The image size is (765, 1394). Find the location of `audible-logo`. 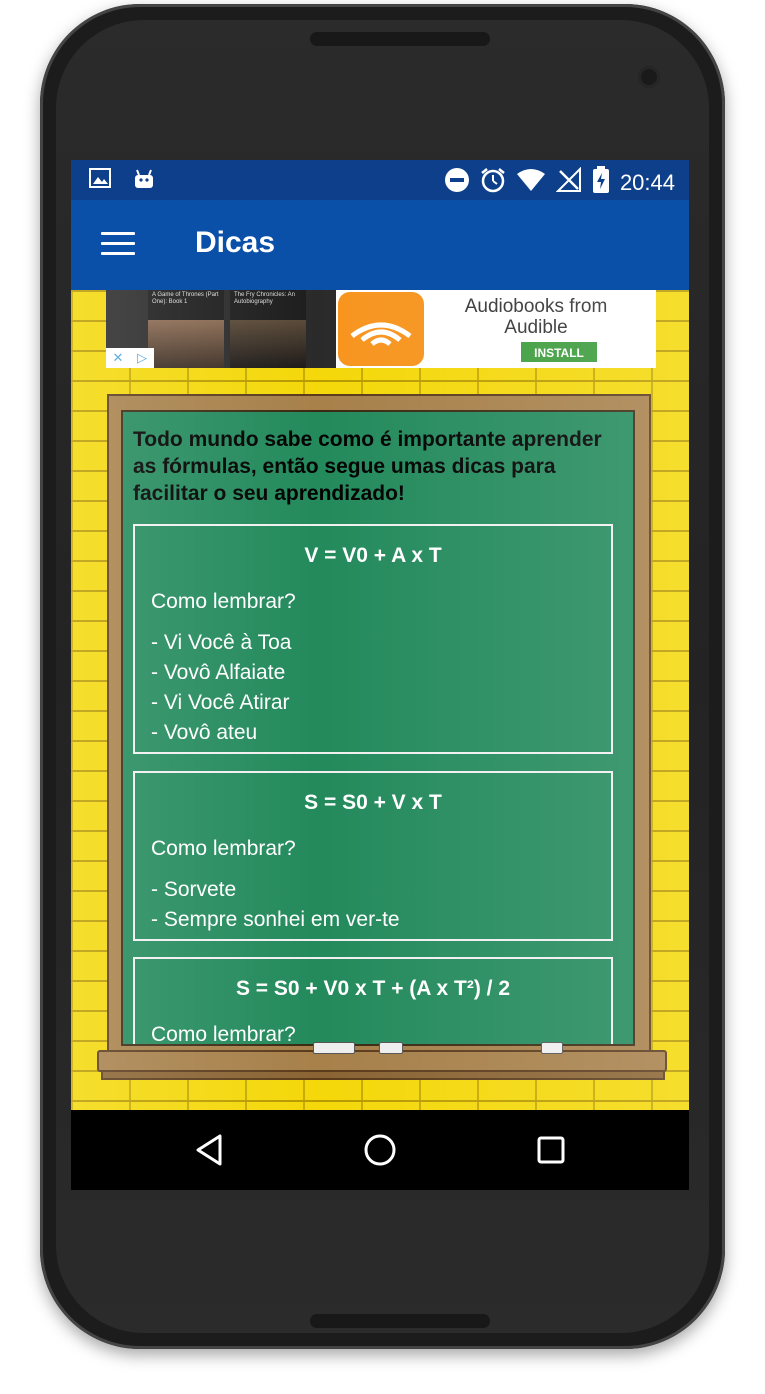

audible-logo is located at coordinates (381, 329).